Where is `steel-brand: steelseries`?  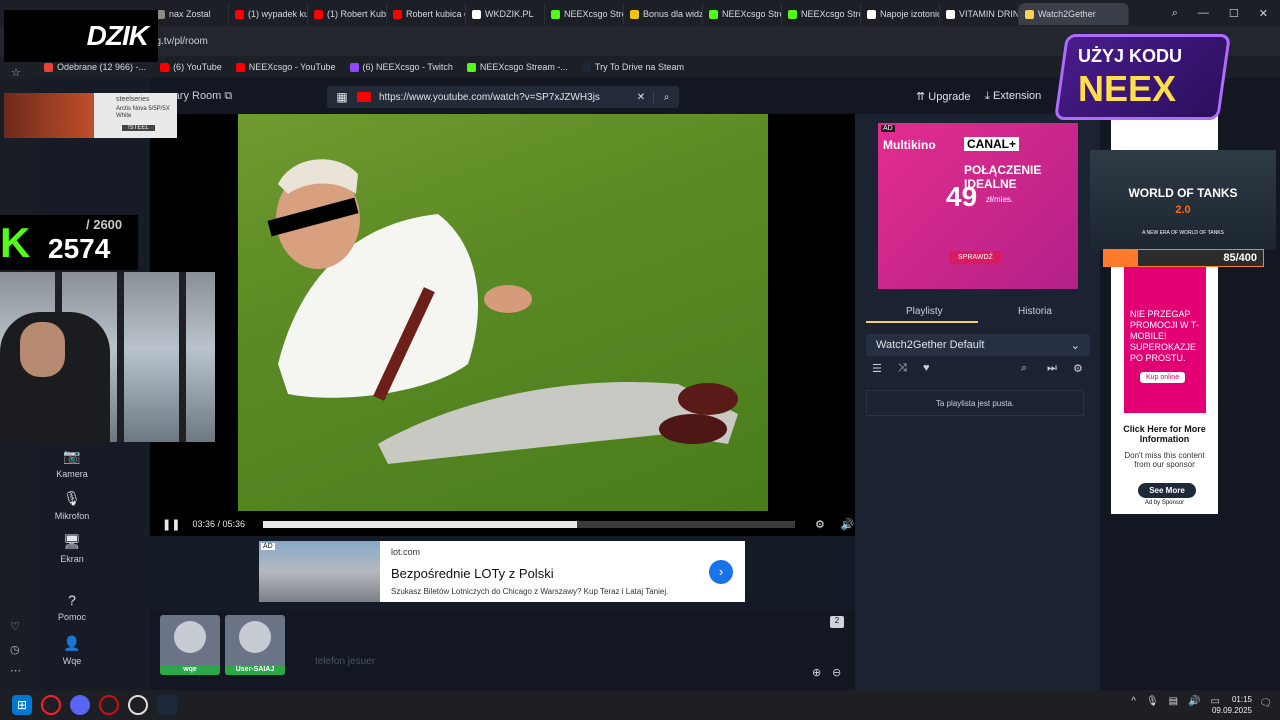
steel-brand: steelseries is located at coordinates (133, 99).